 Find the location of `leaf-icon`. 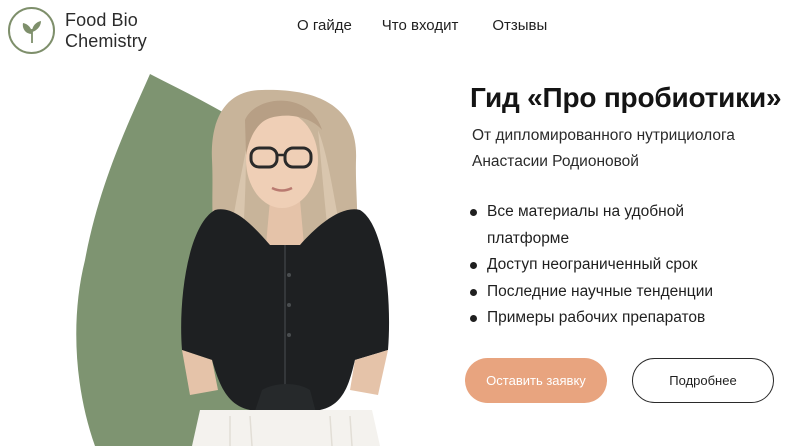

leaf-icon is located at coordinates (31, 30).